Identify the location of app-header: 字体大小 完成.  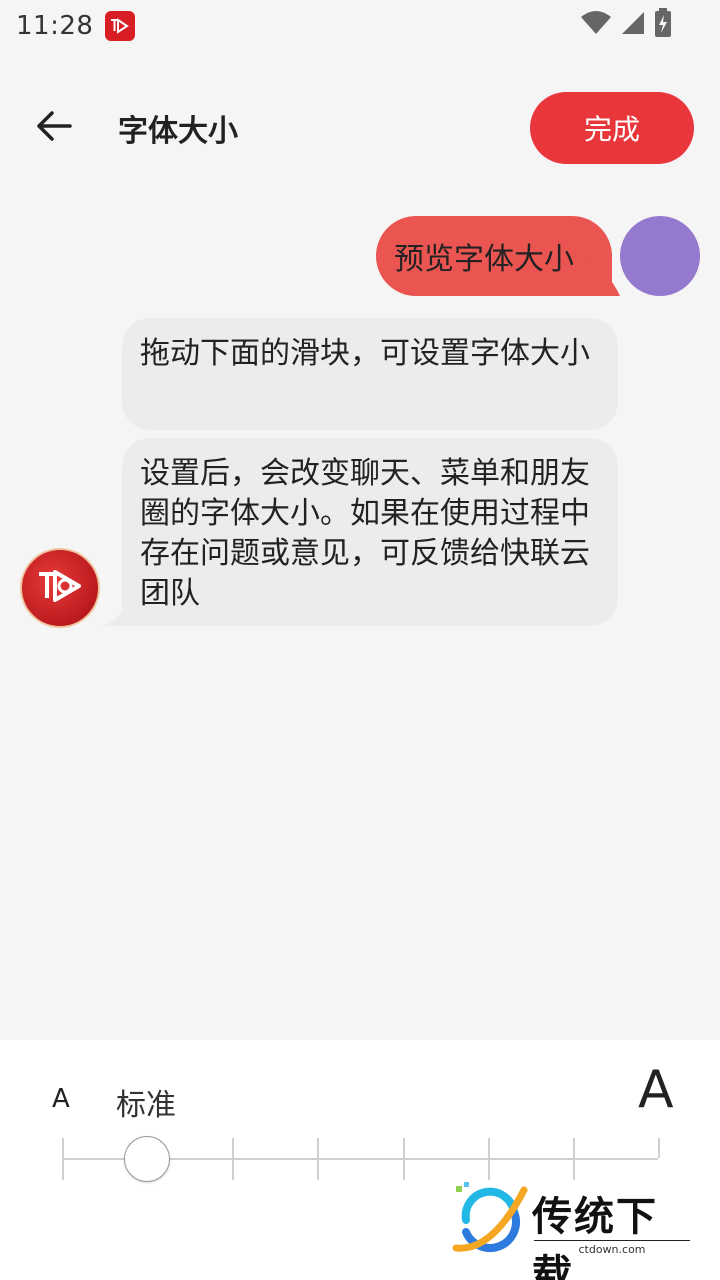
(360, 128).